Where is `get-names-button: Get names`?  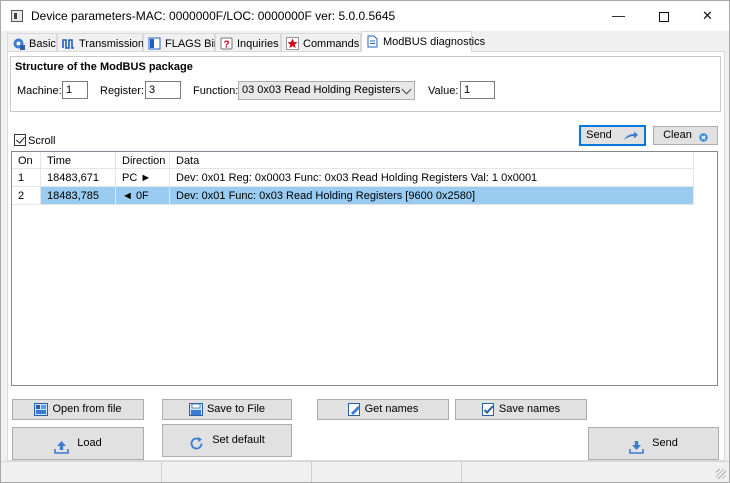 get-names-button: Get names is located at coordinates (383, 409).